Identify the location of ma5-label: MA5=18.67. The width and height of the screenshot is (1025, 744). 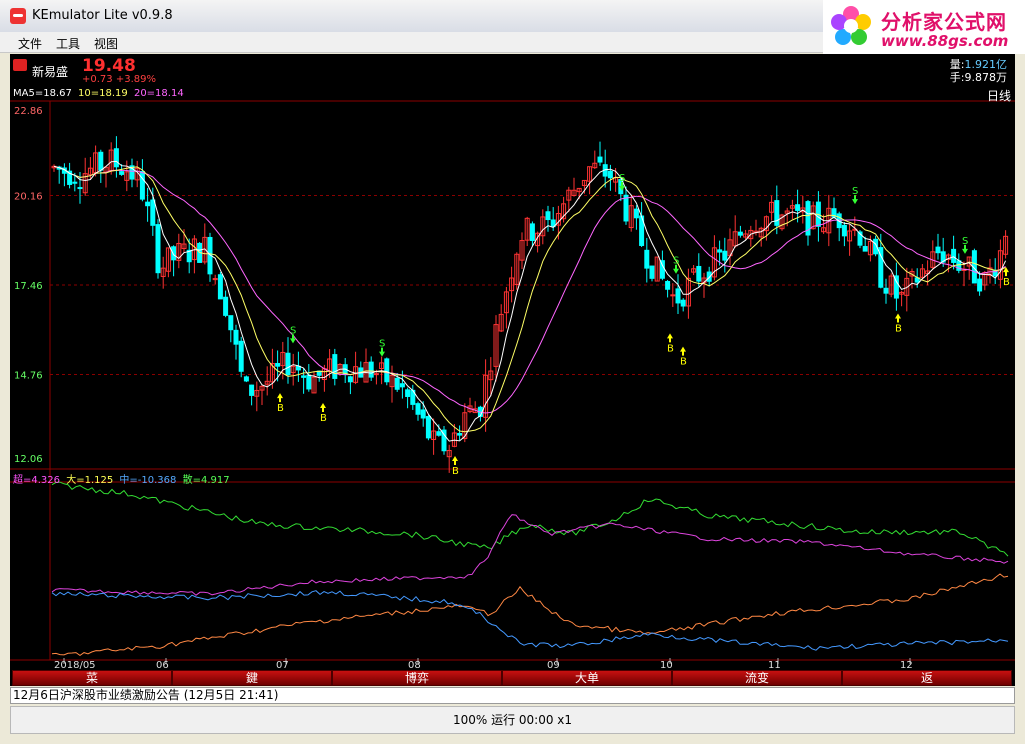
(42, 93).